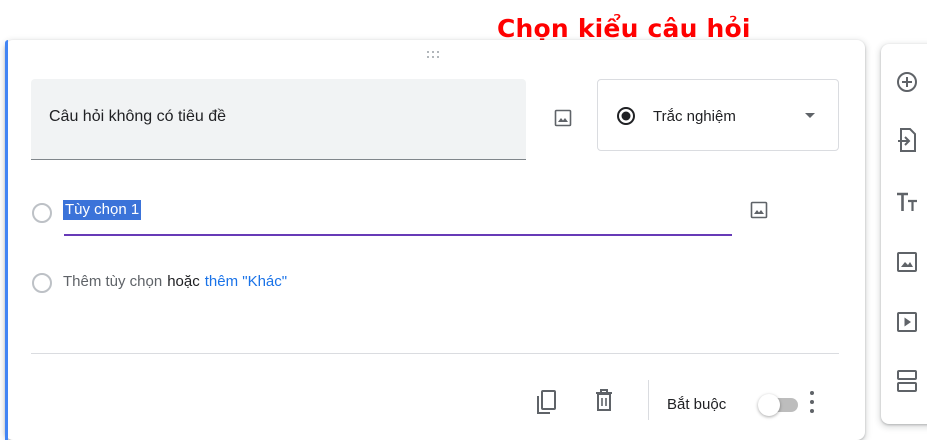  I want to click on radio-checked-icon, so click(626, 116).